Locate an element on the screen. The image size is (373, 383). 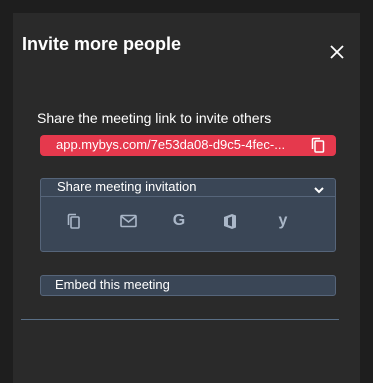
embed-meeting-label: Embed this meeting is located at coordinates (112, 284).